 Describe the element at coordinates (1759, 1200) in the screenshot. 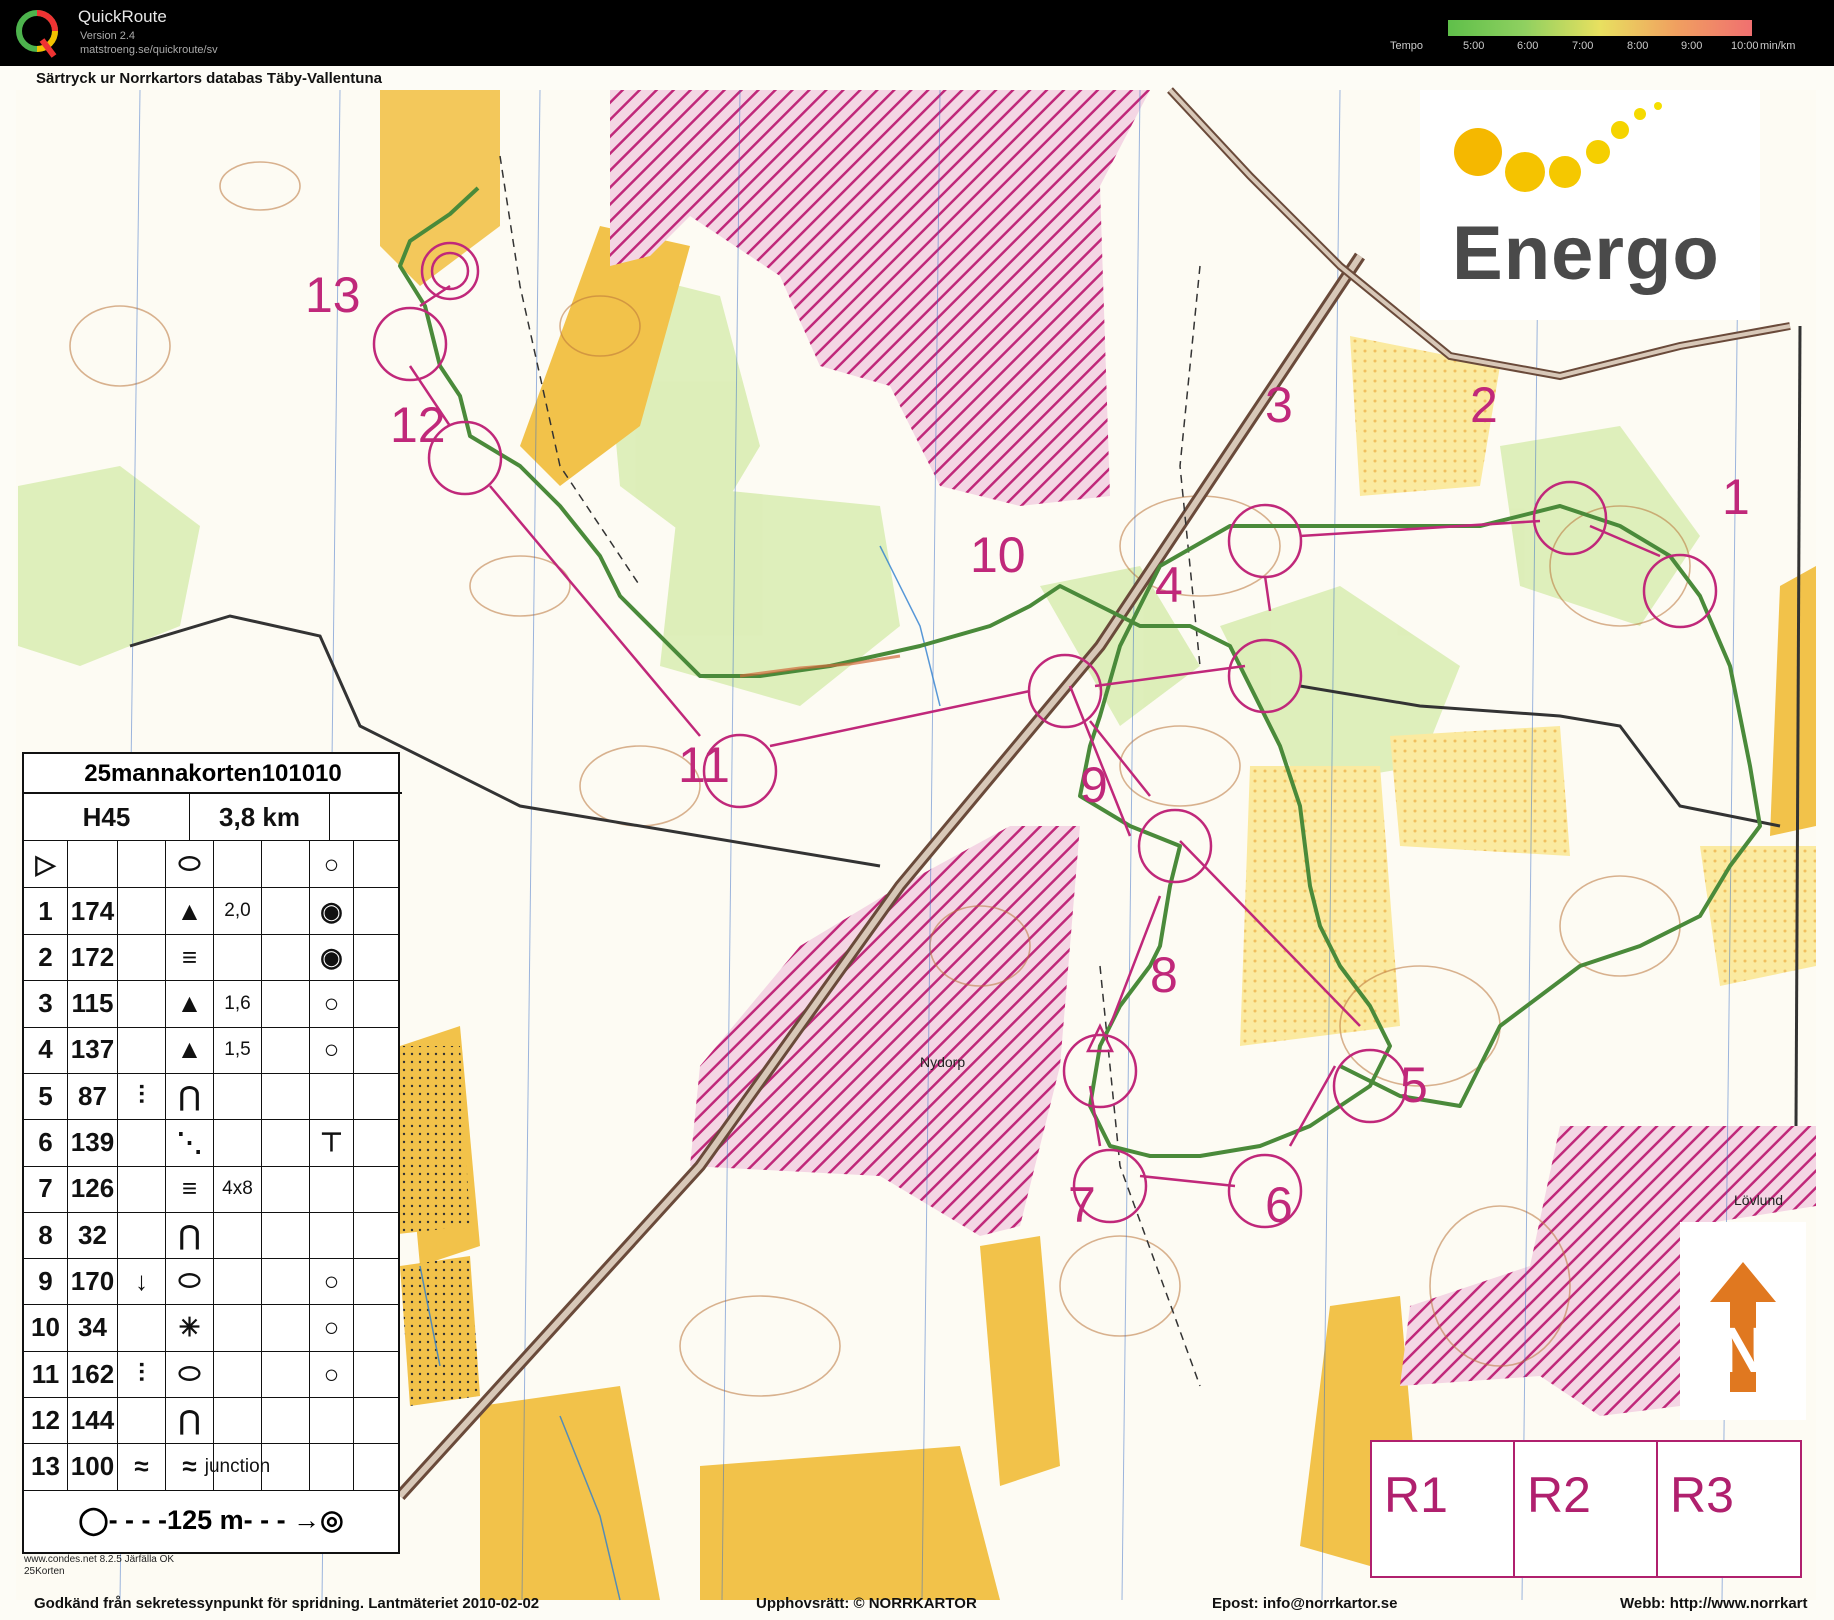

I see `place-name: Lövlund` at that location.